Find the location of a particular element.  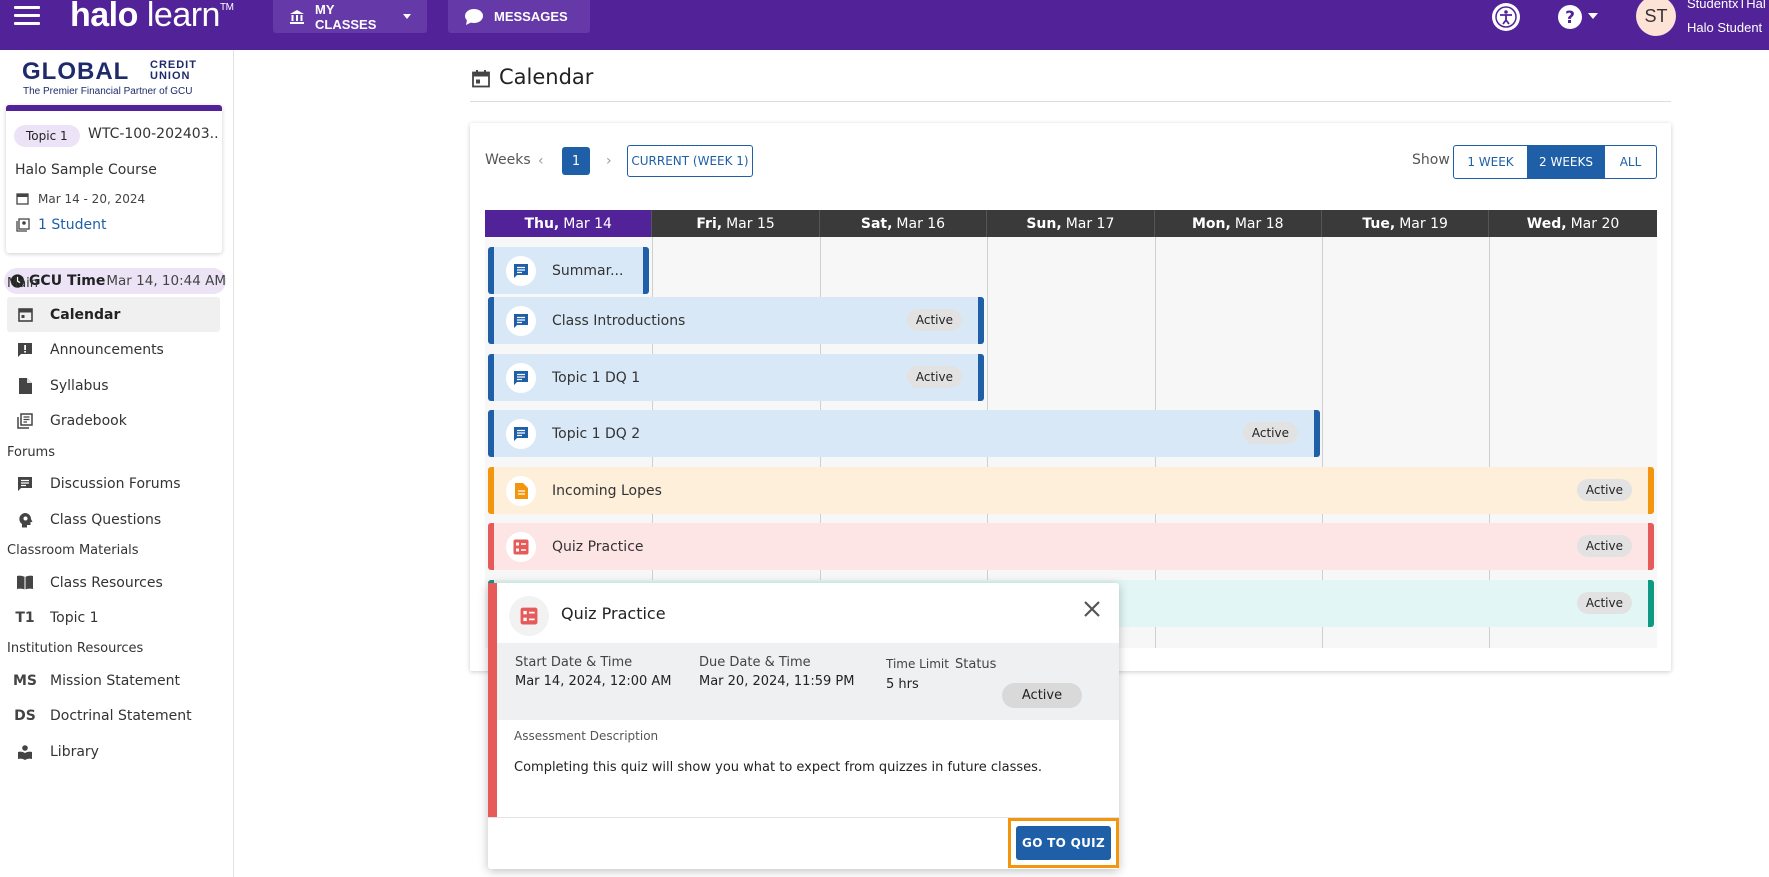

start-date-label: Start Date & Time is located at coordinates (574, 662).